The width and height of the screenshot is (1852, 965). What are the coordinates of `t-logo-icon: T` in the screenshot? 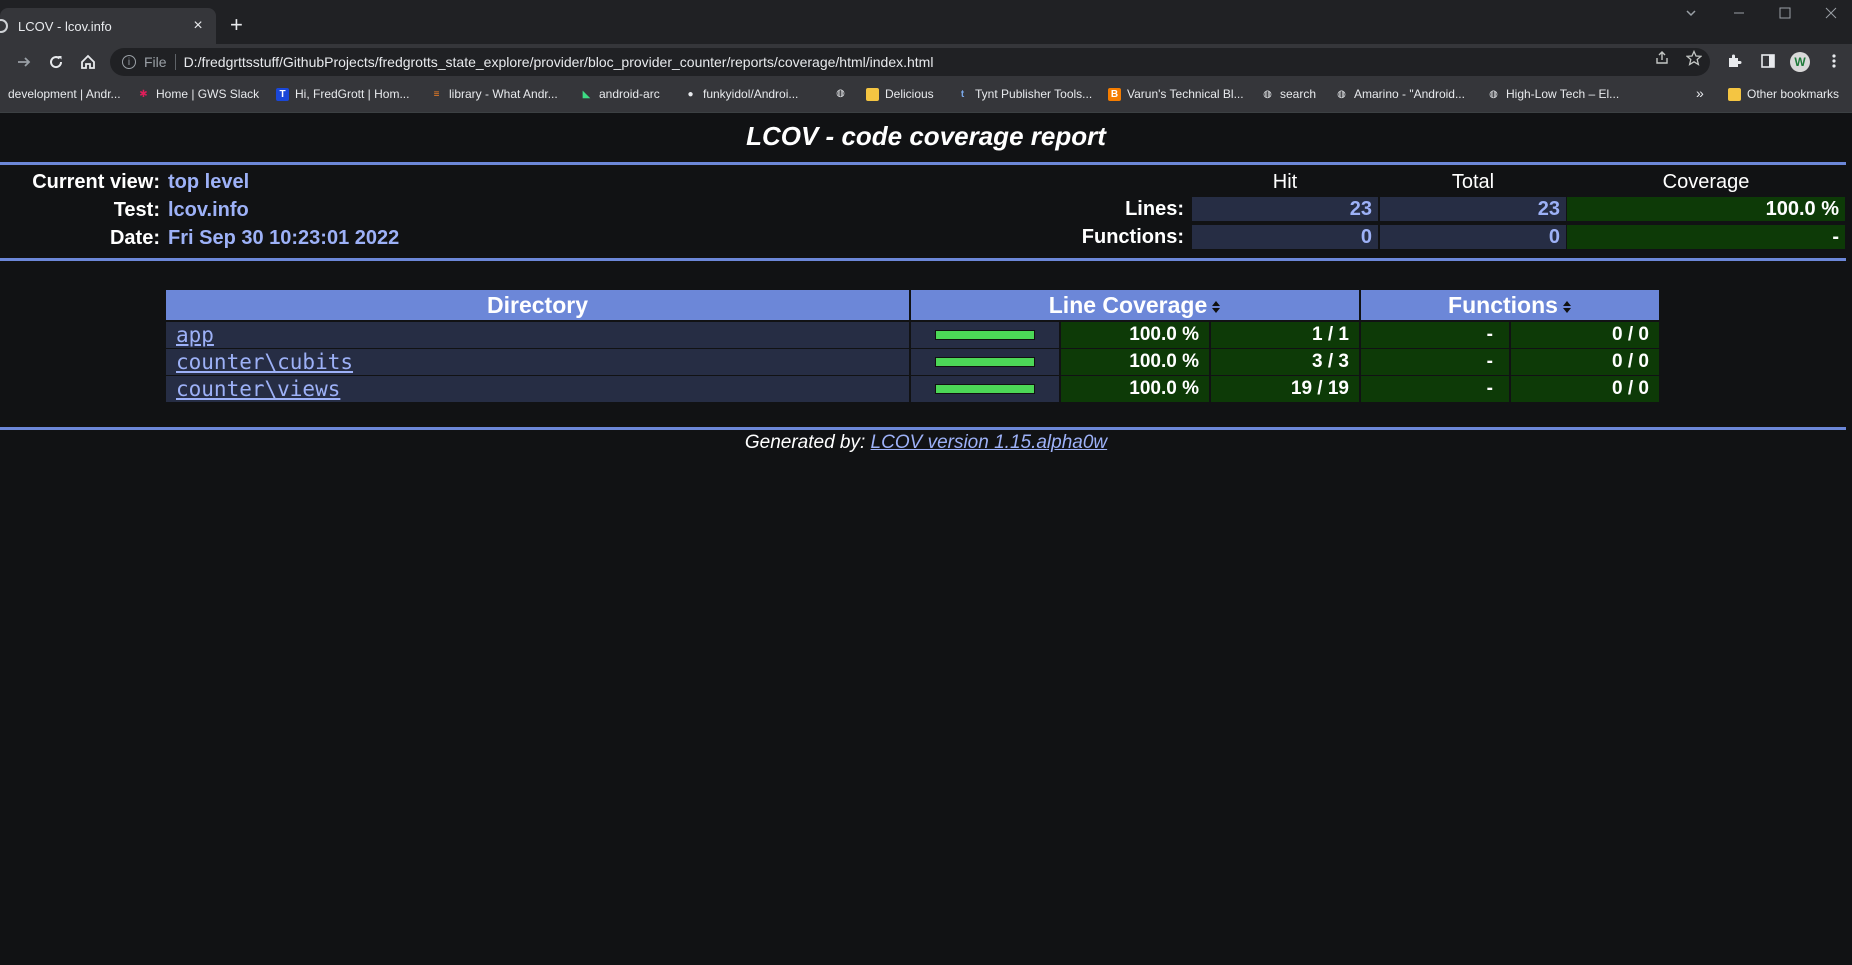 It's located at (282, 94).